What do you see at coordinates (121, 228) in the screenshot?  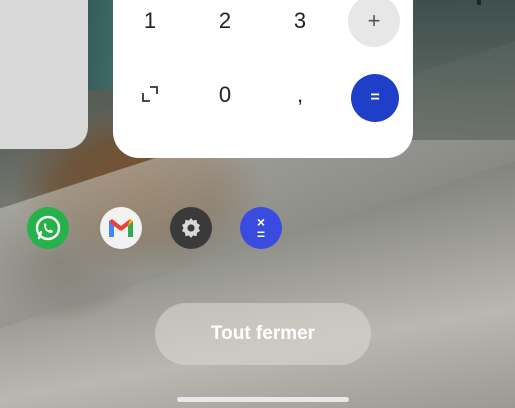 I see `gmail-icon` at bounding box center [121, 228].